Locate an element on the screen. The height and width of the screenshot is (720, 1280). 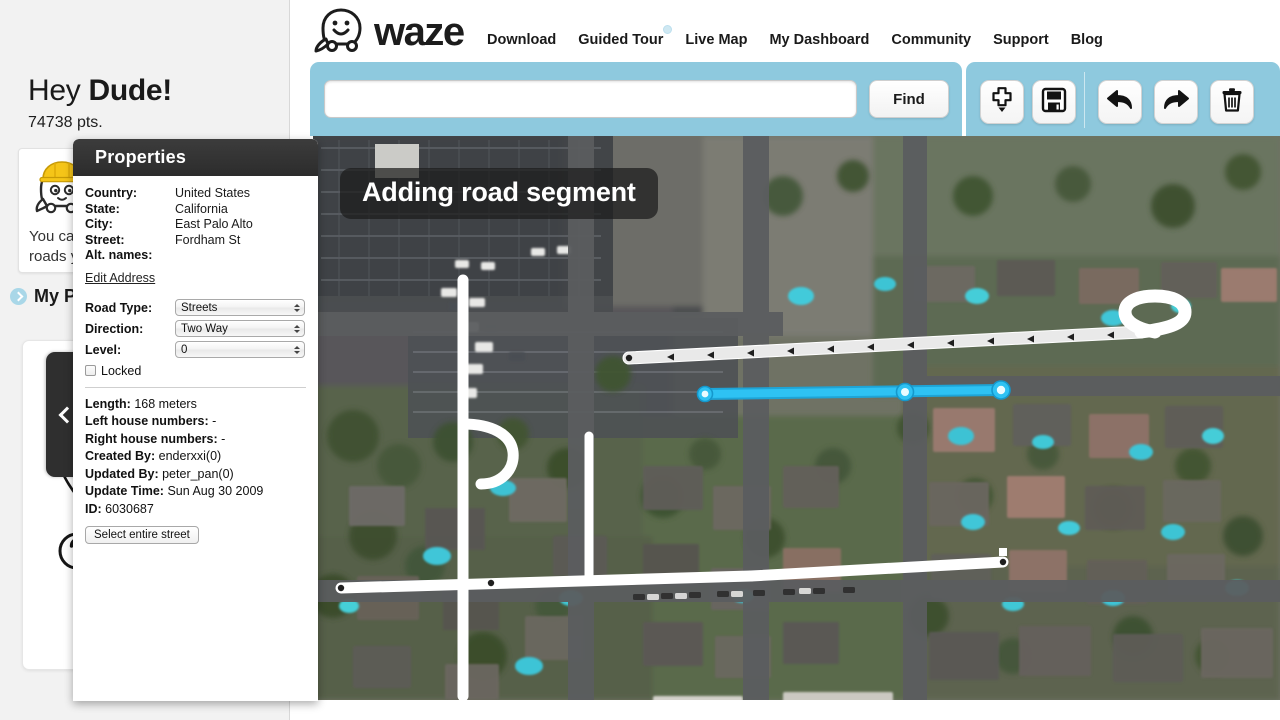
stat-created-by: Created By: enderxxi(0) is located at coordinates (195, 457).